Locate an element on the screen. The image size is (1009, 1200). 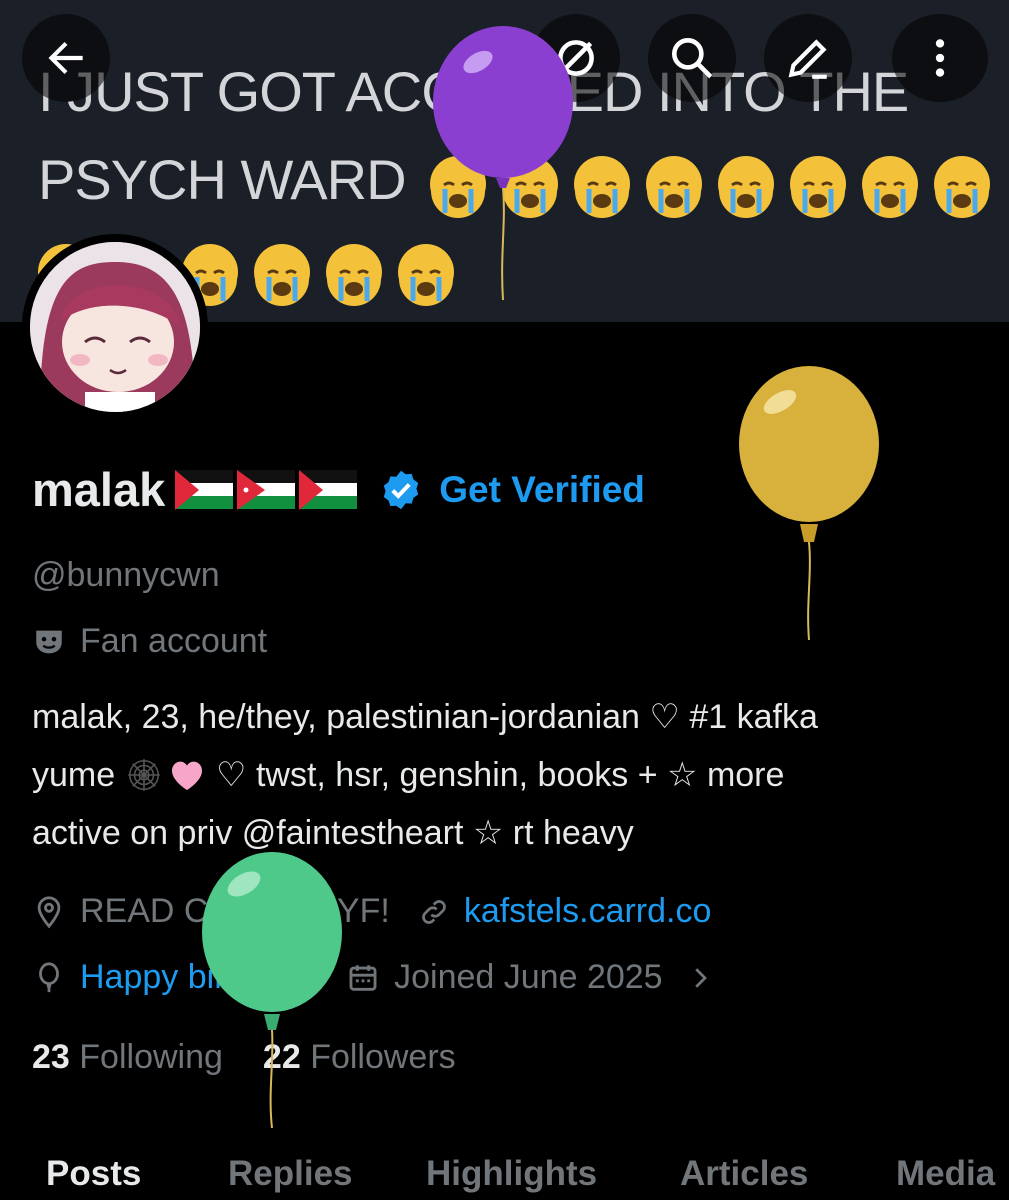
pencil-icon is located at coordinates (807, 59).